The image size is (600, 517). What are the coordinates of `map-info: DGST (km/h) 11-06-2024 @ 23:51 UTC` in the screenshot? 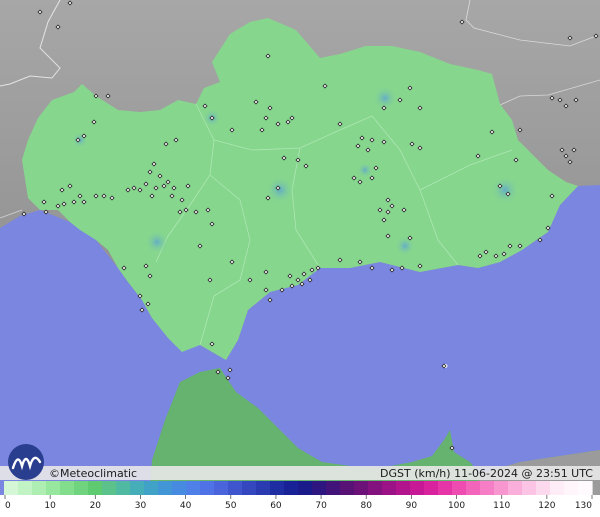 It's located at (486, 473).